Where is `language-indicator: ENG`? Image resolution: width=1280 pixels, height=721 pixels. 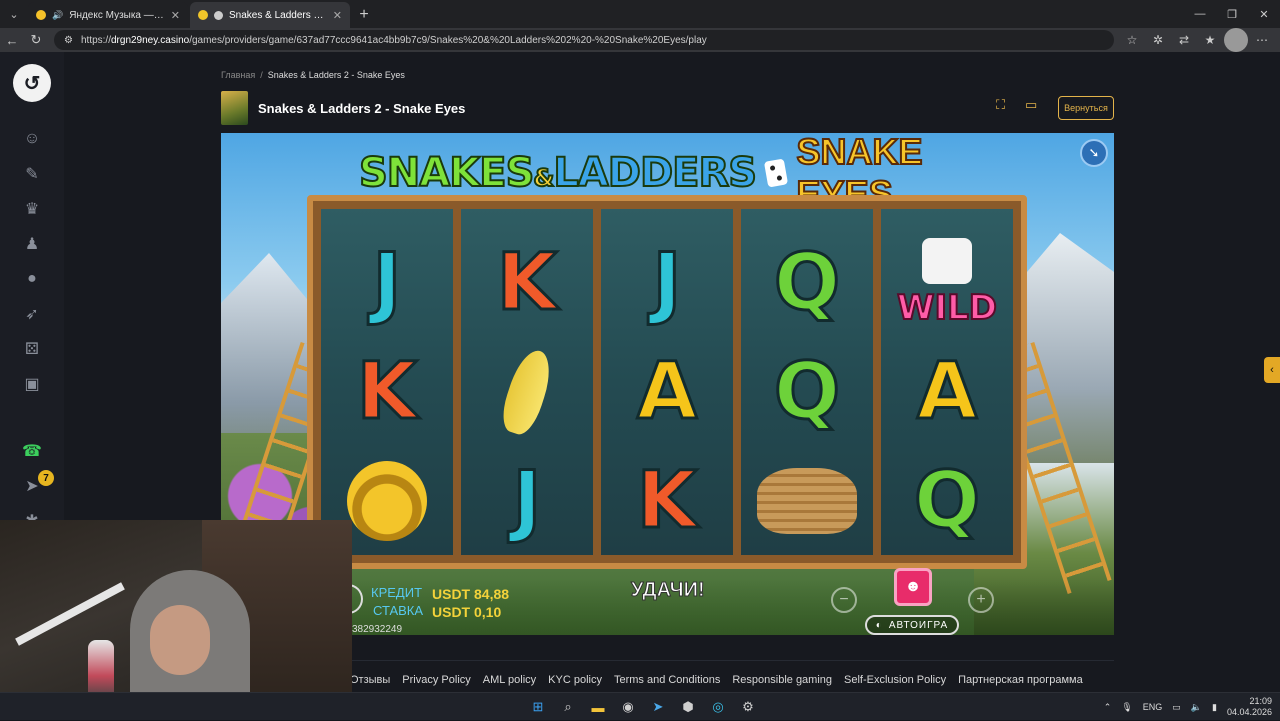 language-indicator: ENG is located at coordinates (1153, 707).